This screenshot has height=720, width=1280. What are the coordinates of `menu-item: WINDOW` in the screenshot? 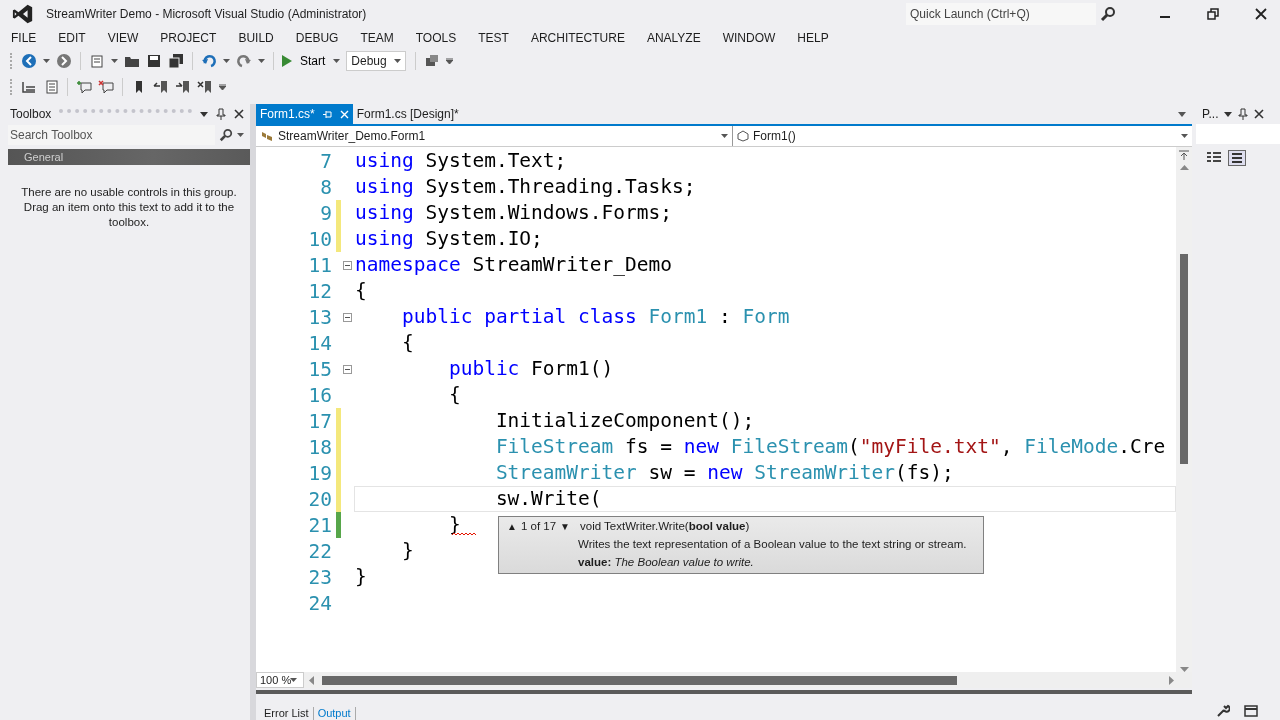 It's located at (749, 38).